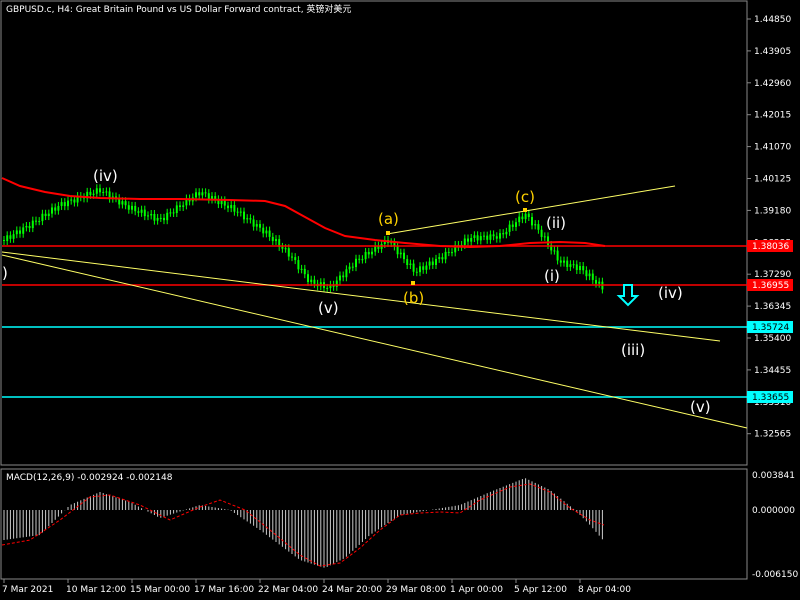 This screenshot has height=600, width=800. Describe the element at coordinates (770, 247) in the screenshot. I see `badge-label: 1.38036` at that location.